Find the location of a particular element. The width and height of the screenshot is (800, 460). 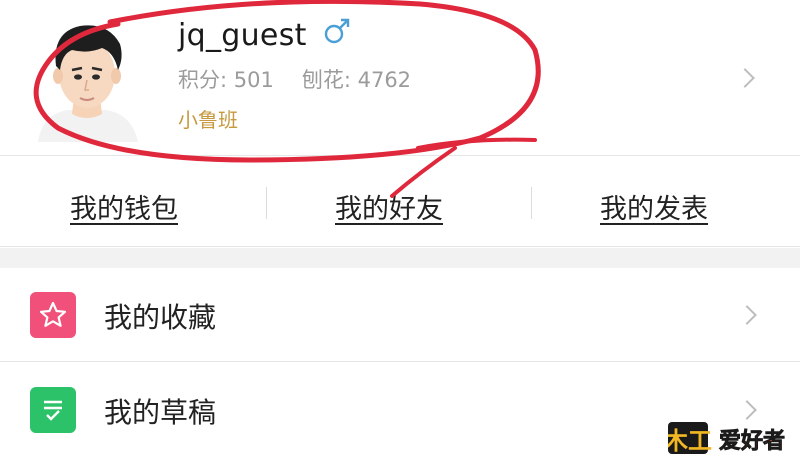

section-gap is located at coordinates (400, 258).